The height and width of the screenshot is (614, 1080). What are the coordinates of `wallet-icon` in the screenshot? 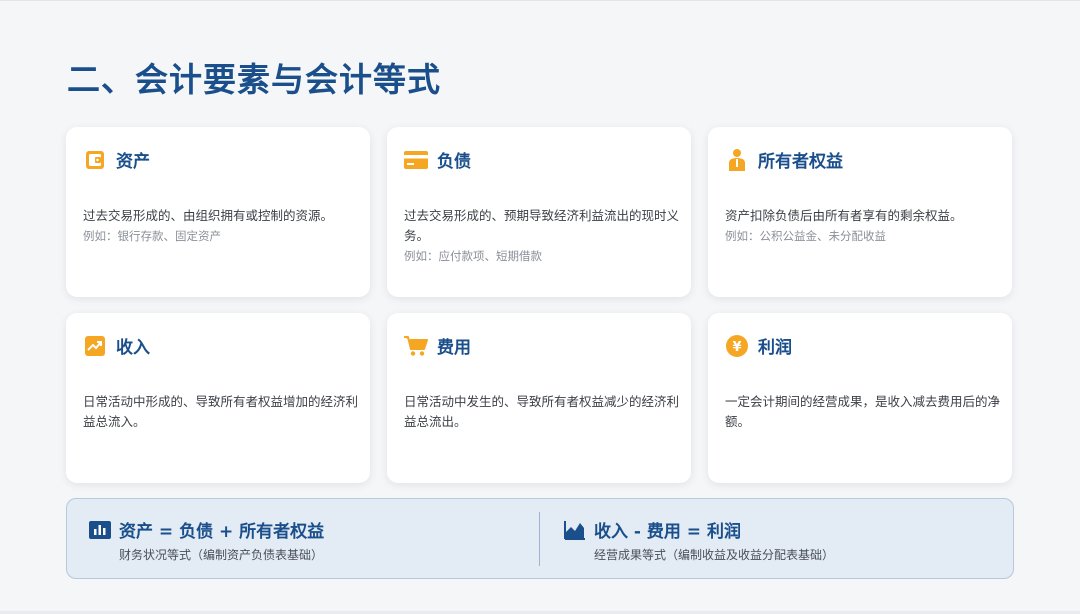 It's located at (95, 160).